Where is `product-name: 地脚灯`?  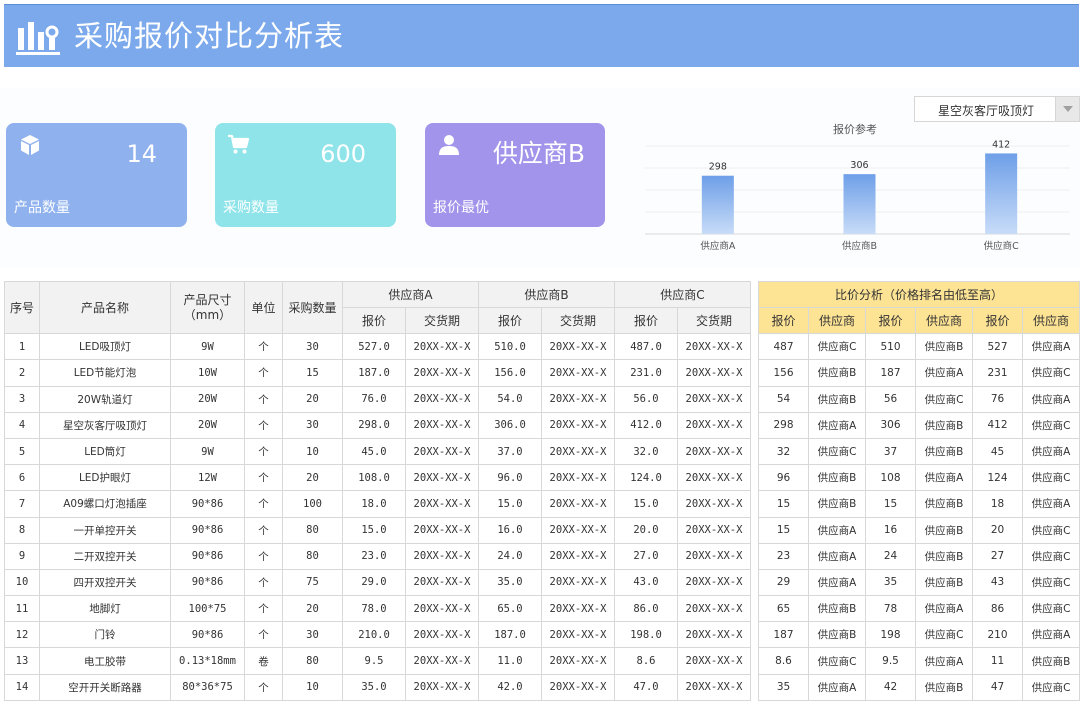
product-name: 地脚灯 is located at coordinates (105, 609).